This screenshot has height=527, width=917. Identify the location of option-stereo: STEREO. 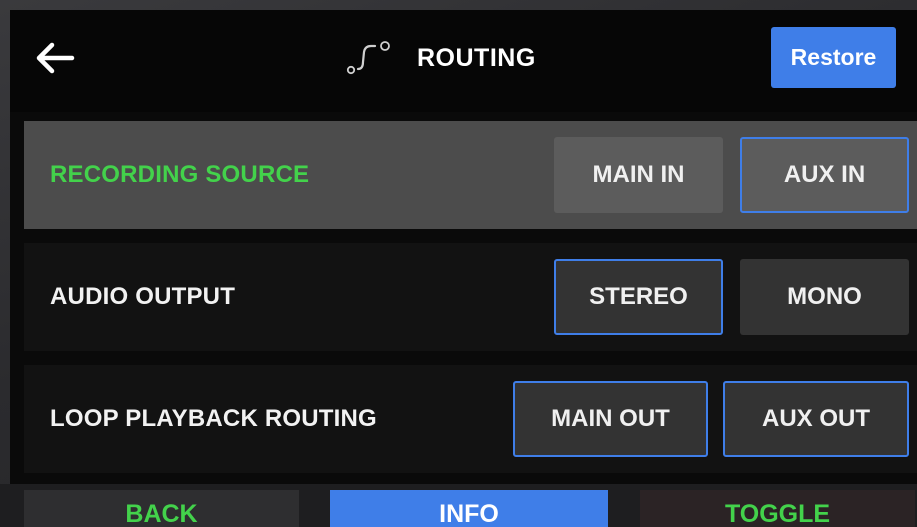
(638, 297).